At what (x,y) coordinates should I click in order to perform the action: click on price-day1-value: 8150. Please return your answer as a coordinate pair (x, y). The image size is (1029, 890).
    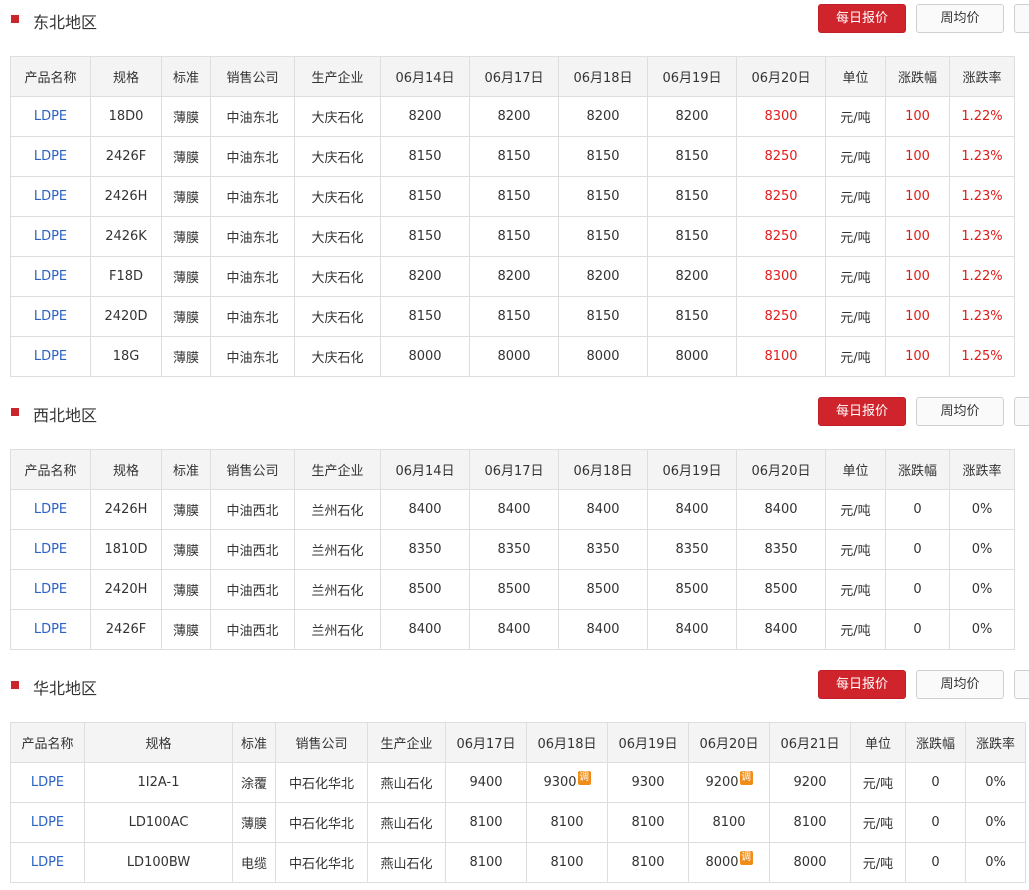
    Looking at the image, I should click on (425, 316).